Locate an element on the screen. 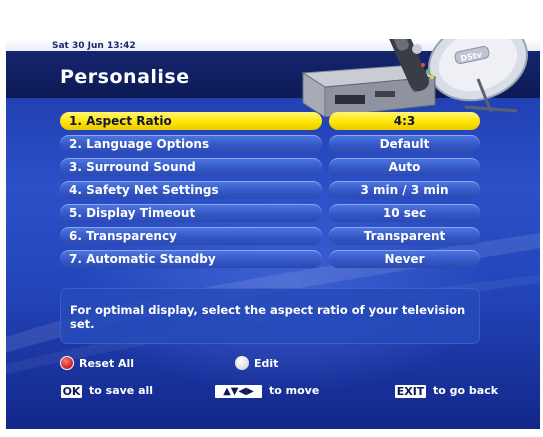 This screenshot has height=437, width=543. white-button-icon is located at coordinates (242, 363).